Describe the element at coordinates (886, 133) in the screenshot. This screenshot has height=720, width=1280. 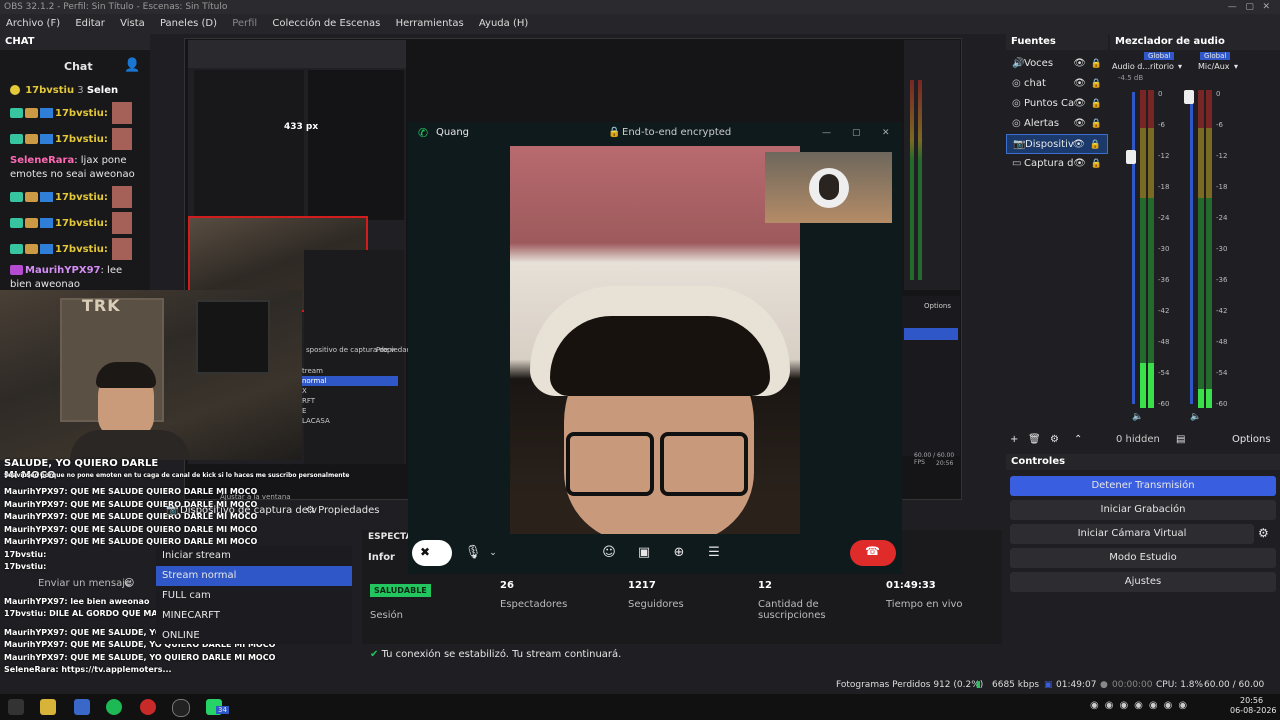
I see `close-icon: ✕` at that location.